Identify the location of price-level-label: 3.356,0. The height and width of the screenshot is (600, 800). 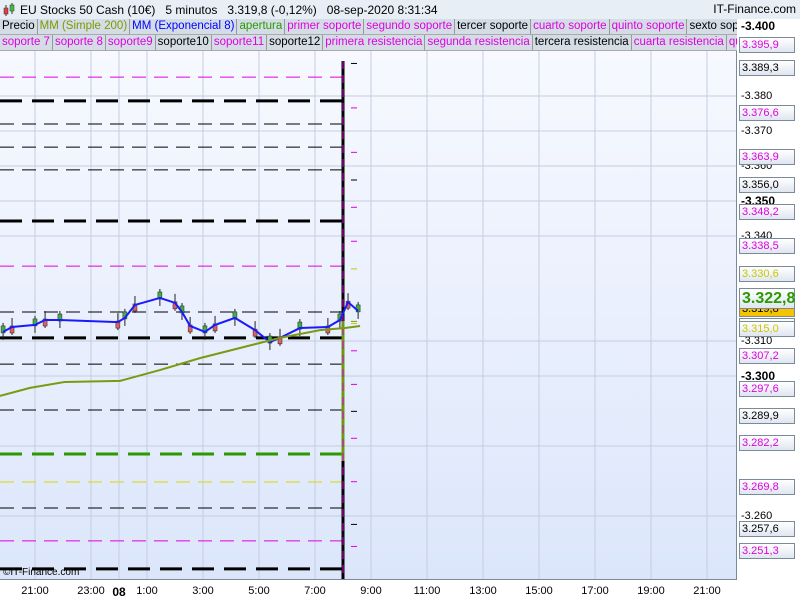
(767, 185).